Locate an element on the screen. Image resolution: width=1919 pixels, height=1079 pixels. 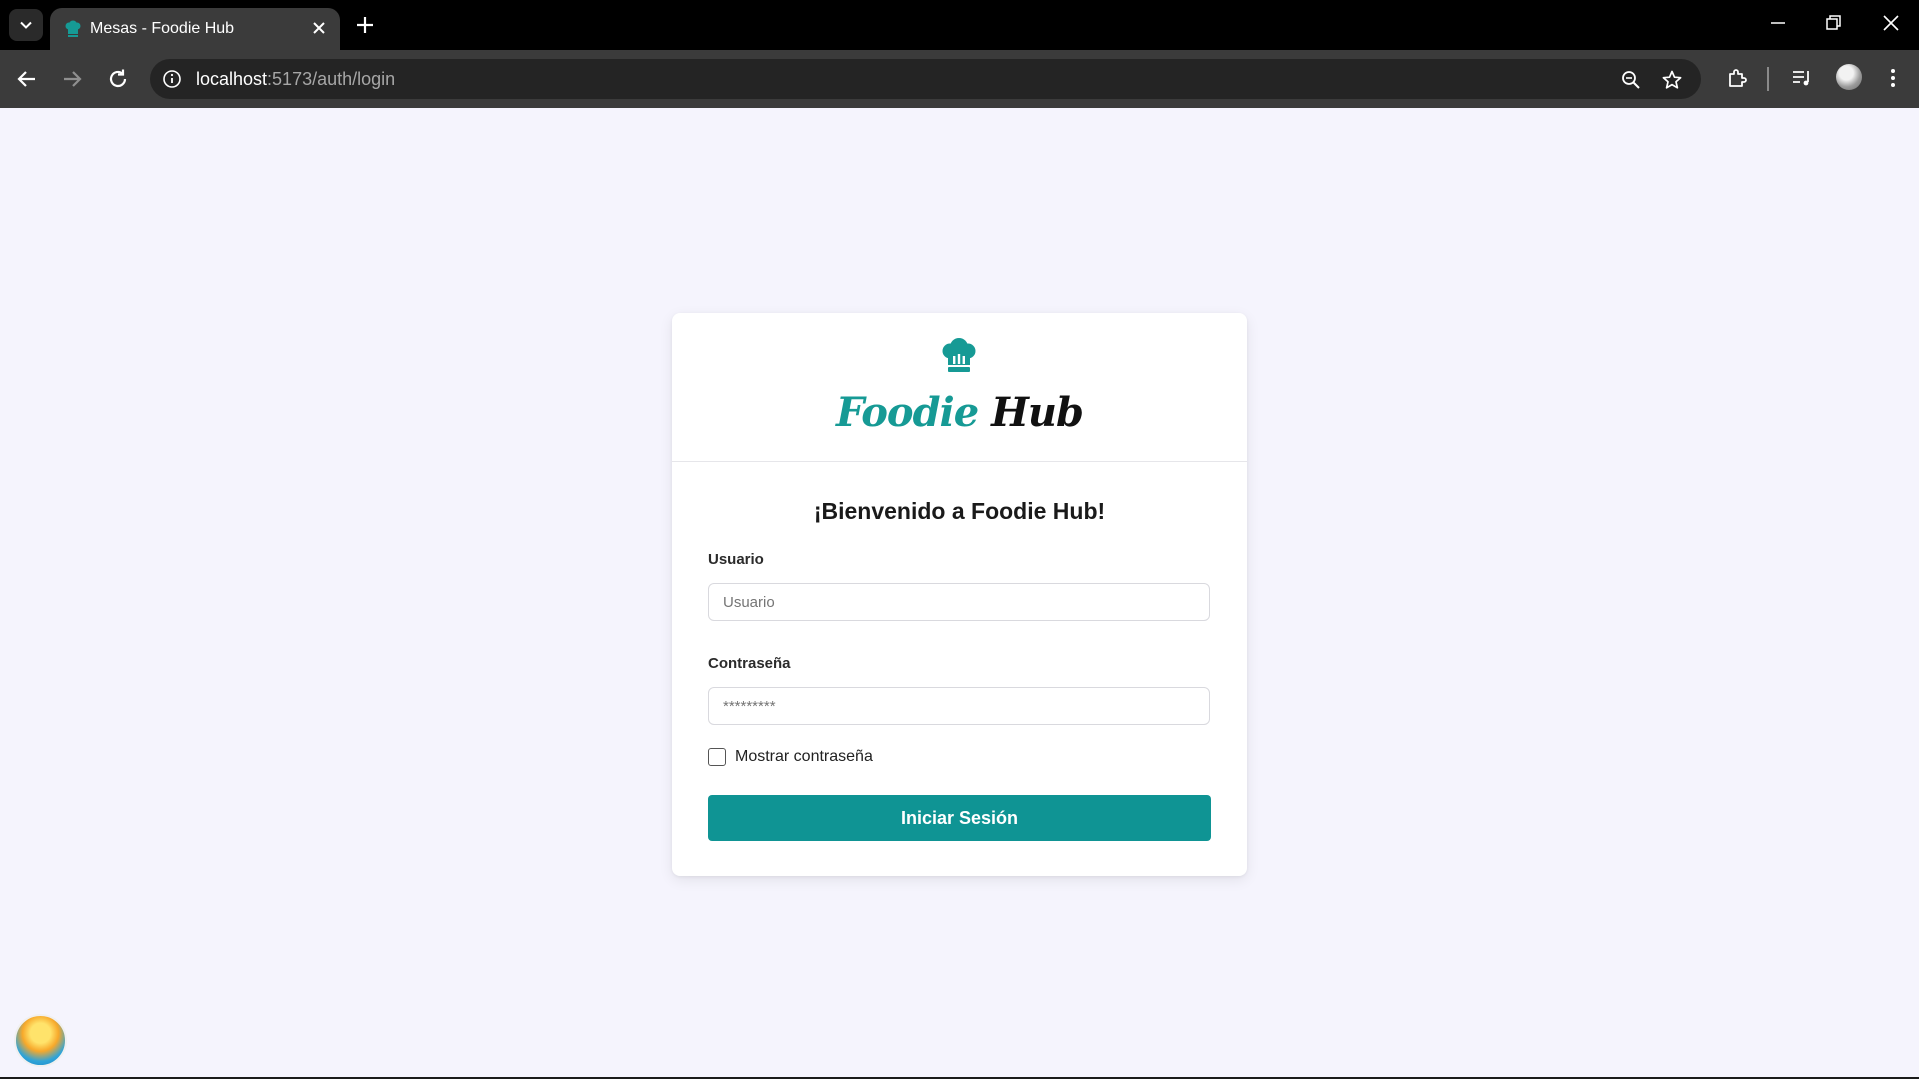
url-host: localhost is located at coordinates (232, 79).